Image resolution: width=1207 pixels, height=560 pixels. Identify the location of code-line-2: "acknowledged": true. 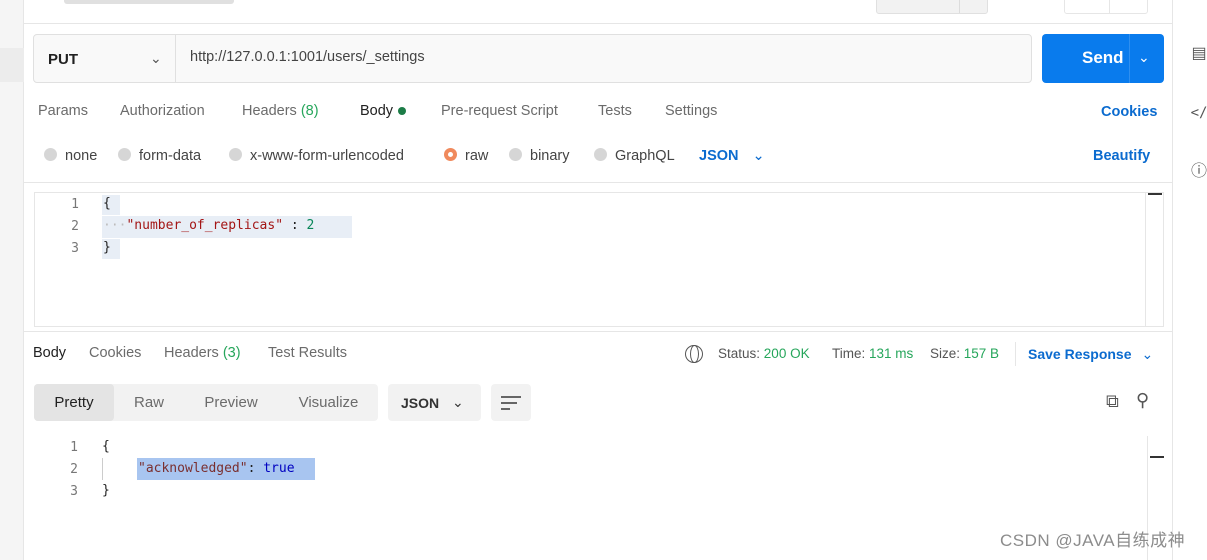
(216, 469).